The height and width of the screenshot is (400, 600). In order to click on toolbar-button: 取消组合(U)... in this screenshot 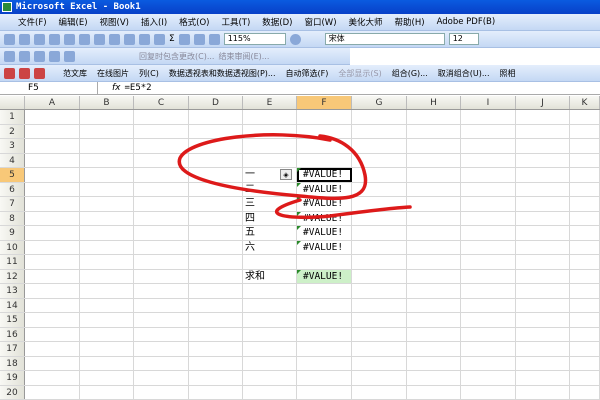, I will do `click(464, 73)`.